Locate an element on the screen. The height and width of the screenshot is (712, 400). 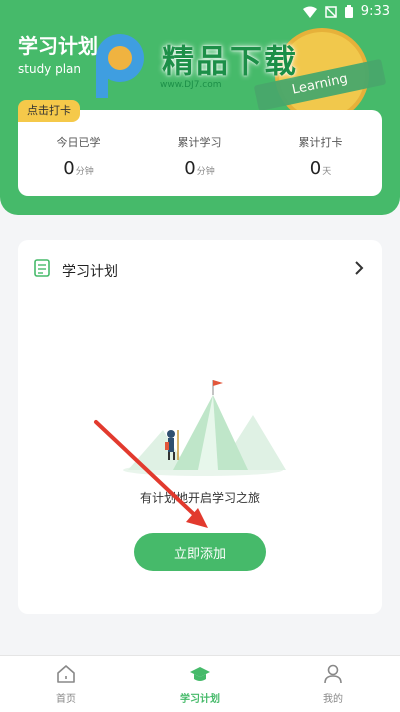
stat-total-checkin: 累计打卡 0天 is located at coordinates (320, 156).